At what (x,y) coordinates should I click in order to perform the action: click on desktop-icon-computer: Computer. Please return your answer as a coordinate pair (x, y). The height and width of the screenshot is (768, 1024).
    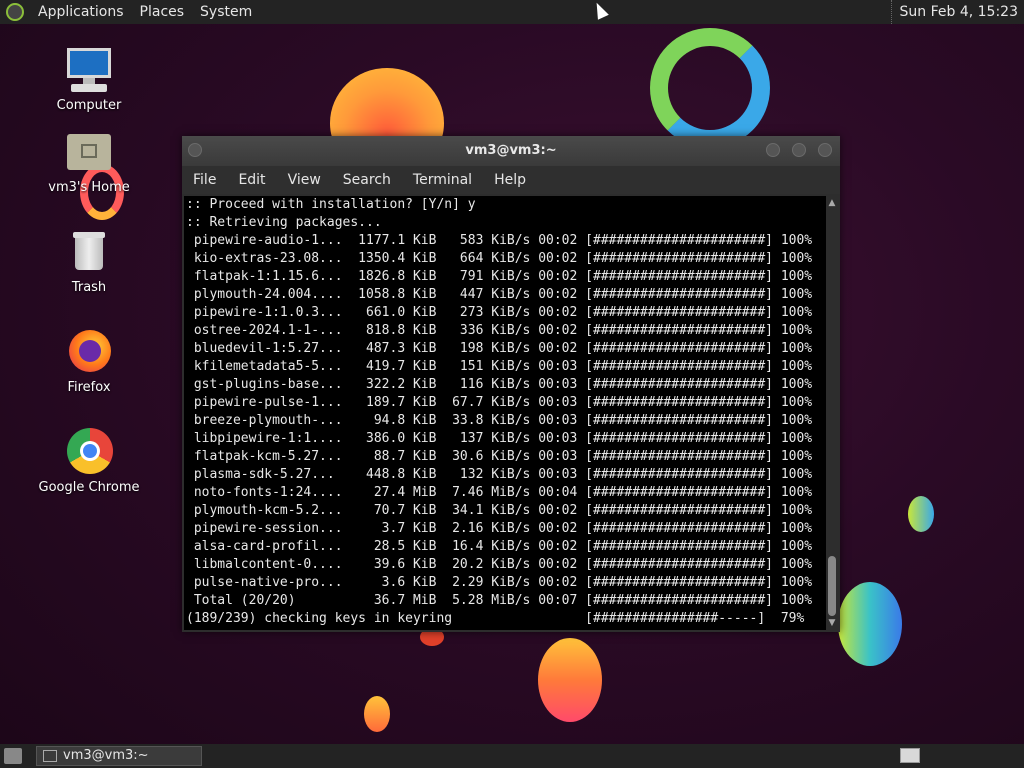
    Looking at the image, I should click on (89, 79).